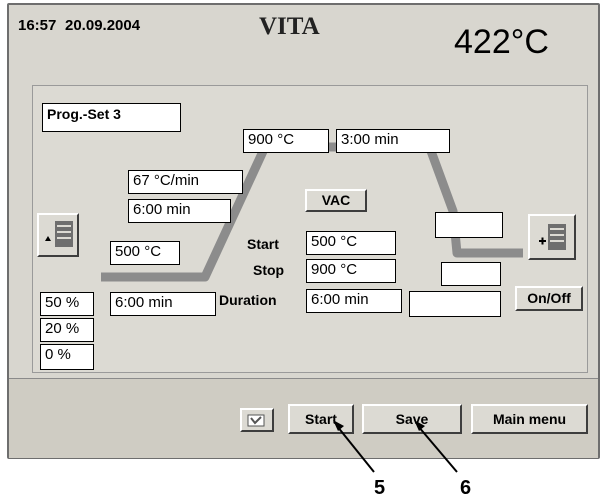 Image resolution: width=606 pixels, height=501 pixels. I want to click on callout-5: 5, so click(380, 488).